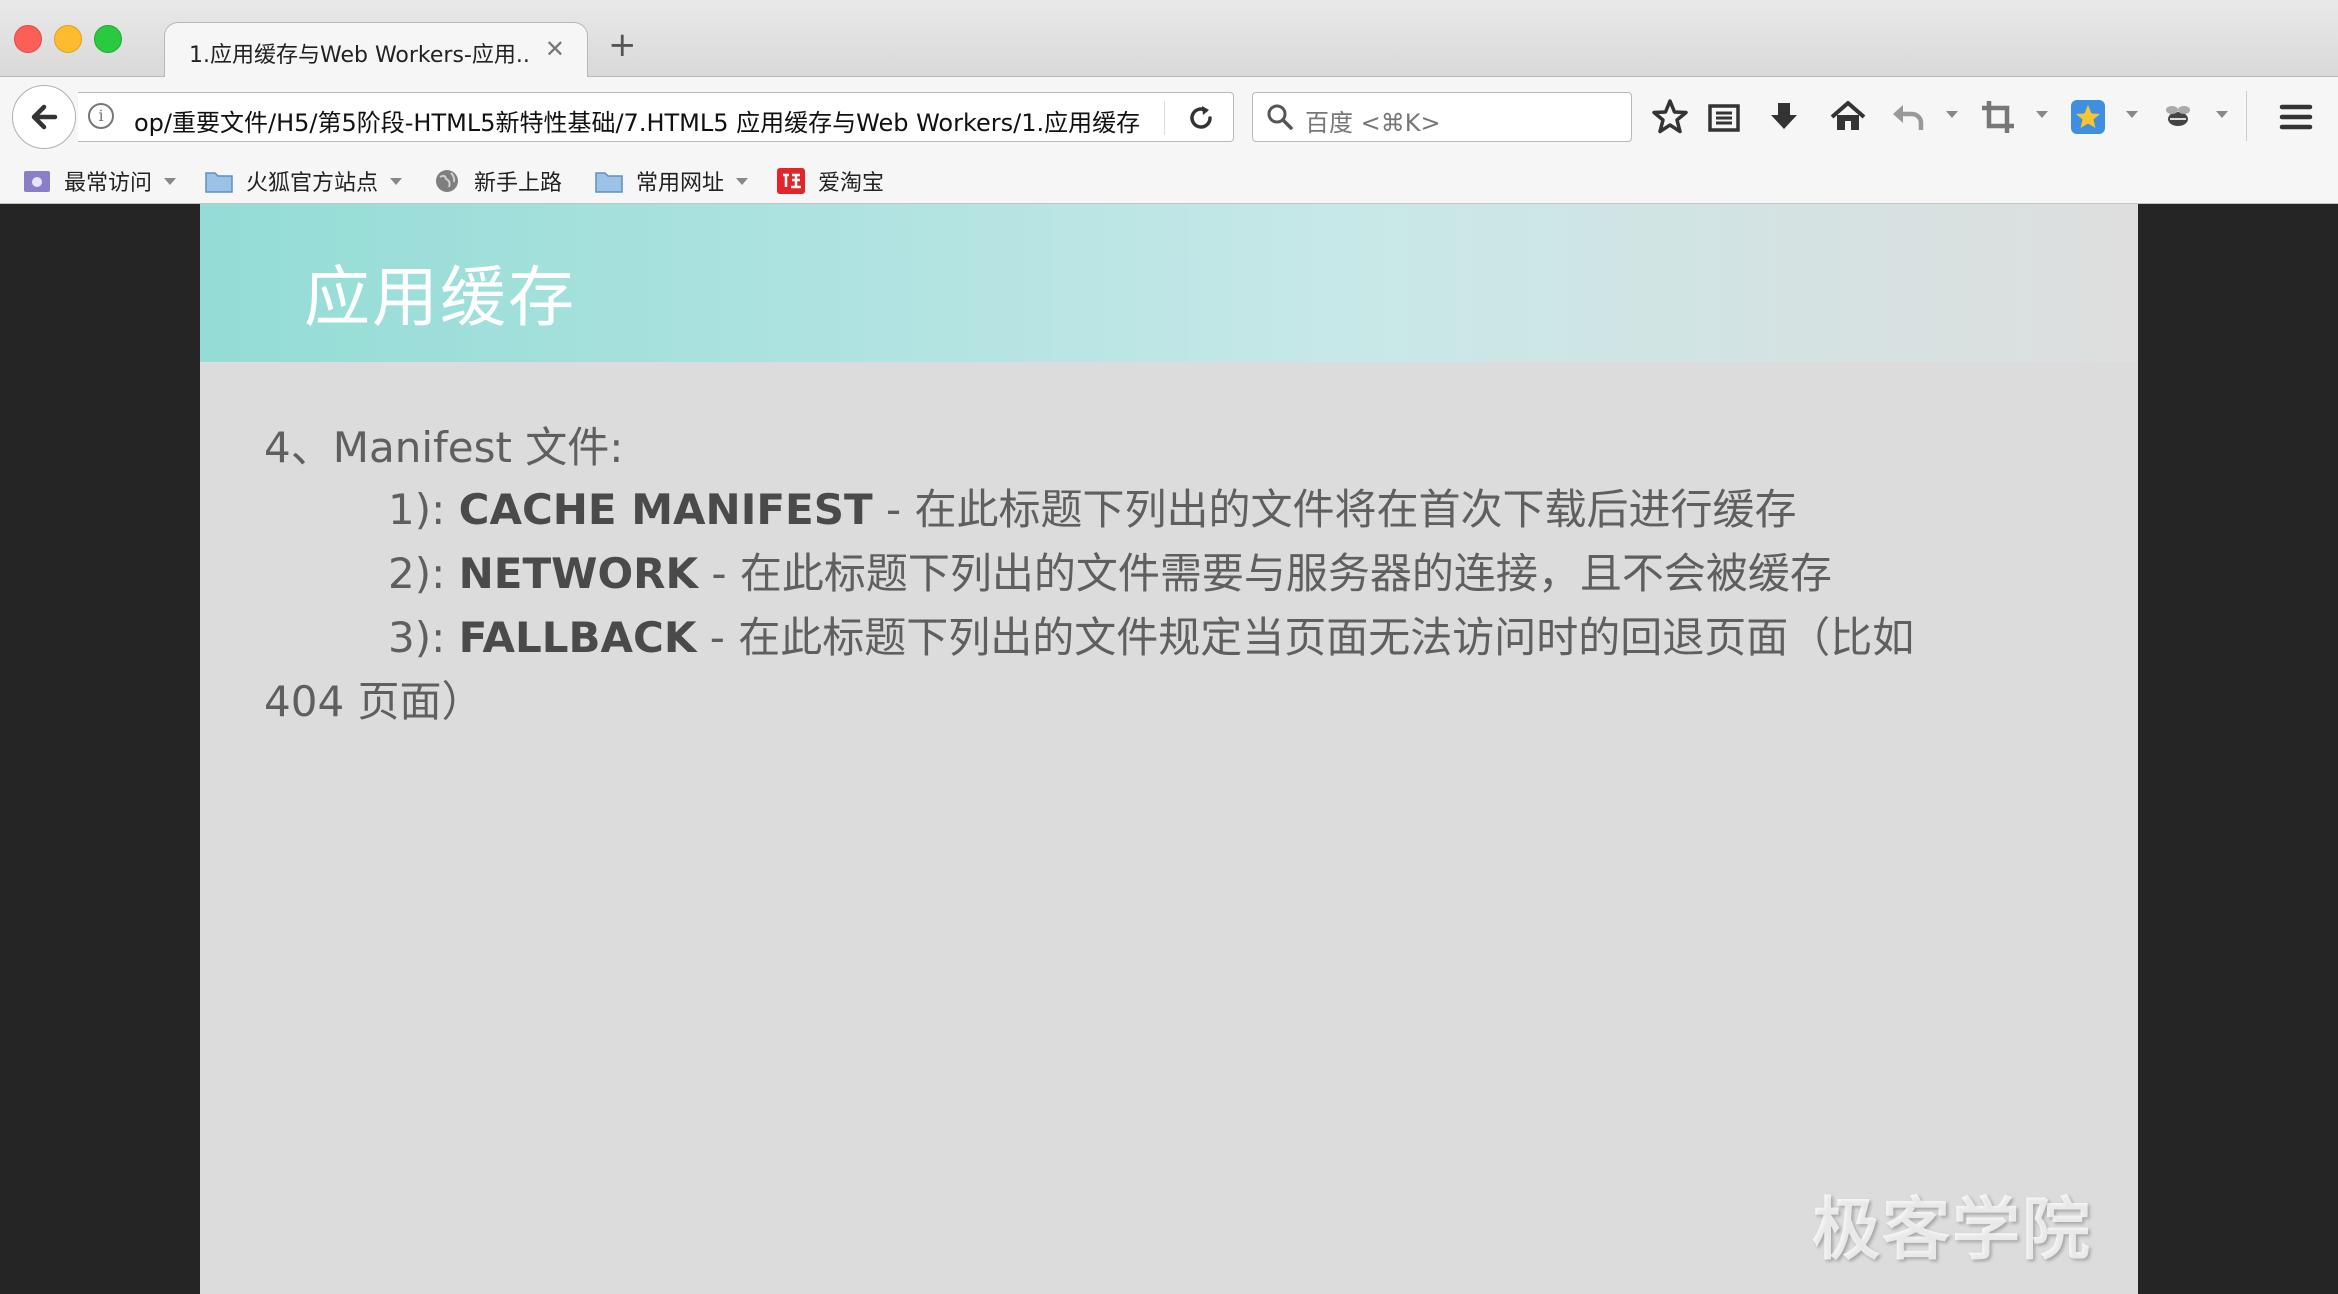 The image size is (2338, 1294). I want to click on bookmark-ai-taobao: 爱淘宝, so click(830, 181).